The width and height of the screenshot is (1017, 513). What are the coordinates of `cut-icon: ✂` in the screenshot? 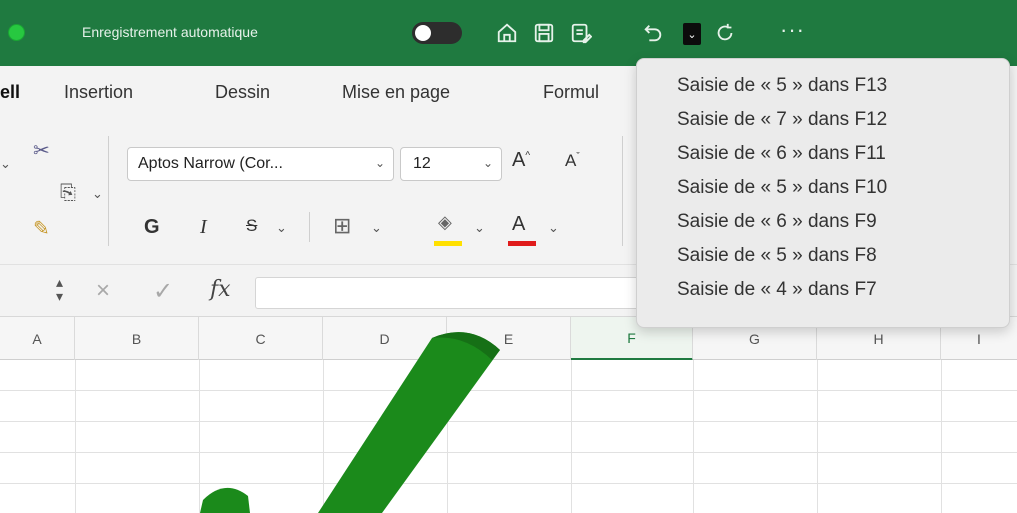 It's located at (41, 150).